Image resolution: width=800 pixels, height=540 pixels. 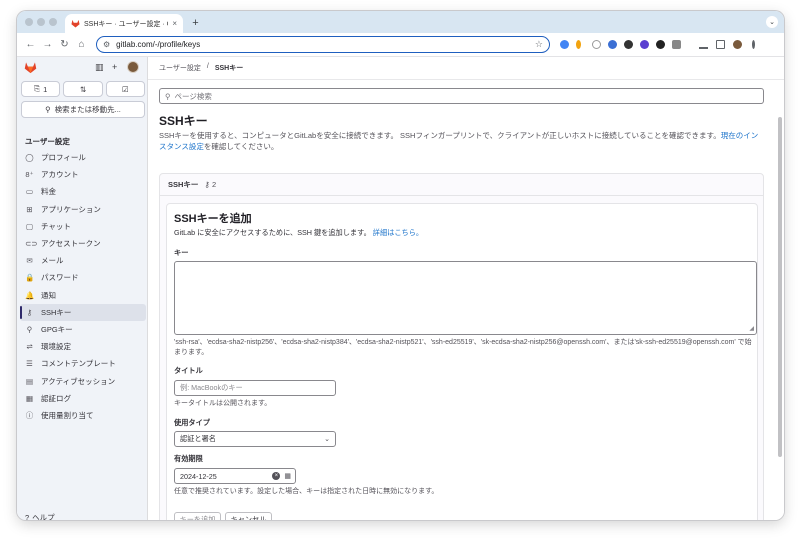 I want to click on ssh-keys-card-header: SSHキー ⚷ 2, so click(x=461, y=185).